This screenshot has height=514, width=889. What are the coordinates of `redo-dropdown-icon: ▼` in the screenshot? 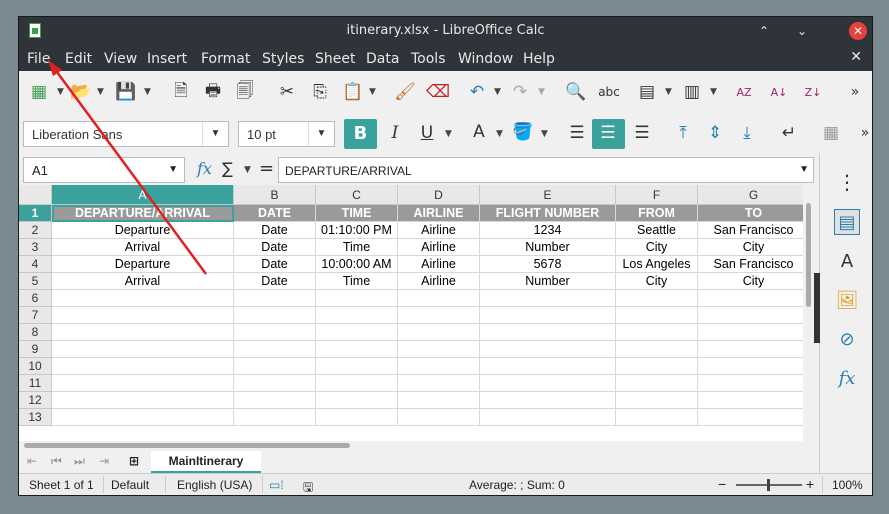 It's located at (541, 92).